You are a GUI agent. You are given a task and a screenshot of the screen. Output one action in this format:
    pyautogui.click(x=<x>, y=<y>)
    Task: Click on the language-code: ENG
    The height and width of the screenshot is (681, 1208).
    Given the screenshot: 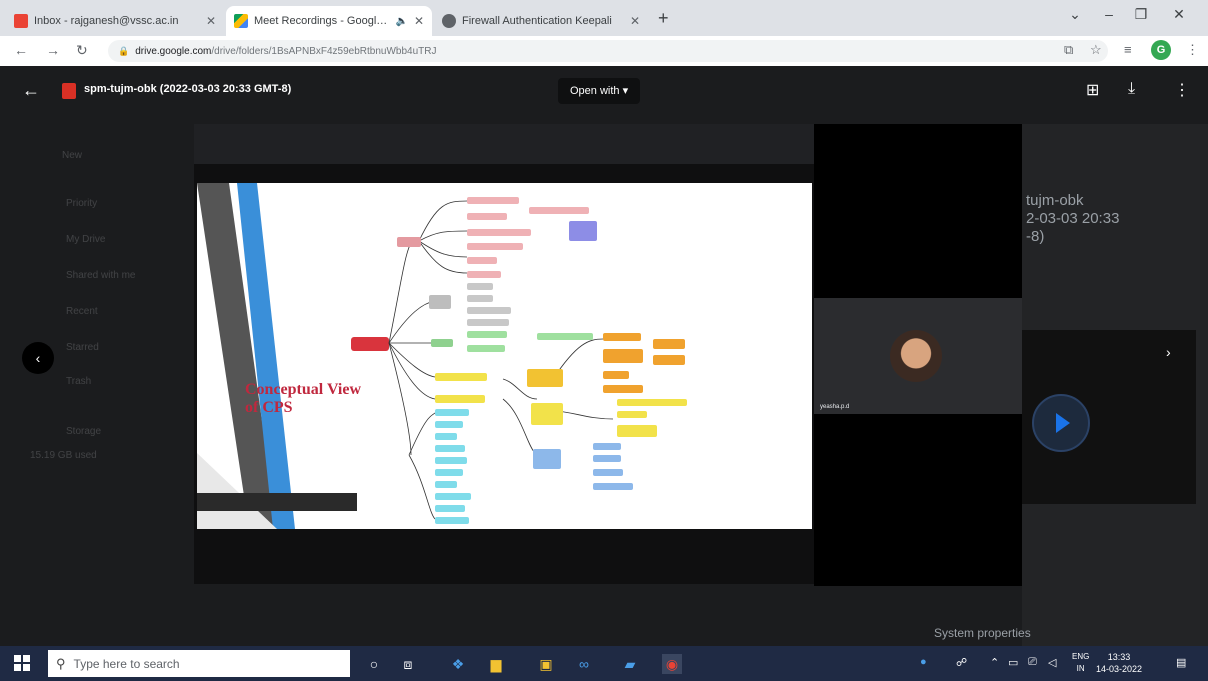 What is the action you would take?
    pyautogui.click(x=1081, y=656)
    